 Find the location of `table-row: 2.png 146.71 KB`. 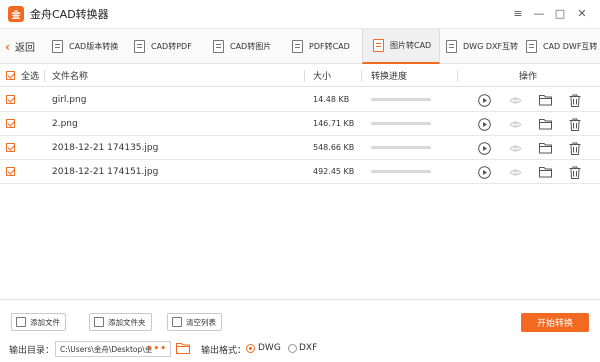

table-row: 2.png 146.71 KB is located at coordinates (300, 124).